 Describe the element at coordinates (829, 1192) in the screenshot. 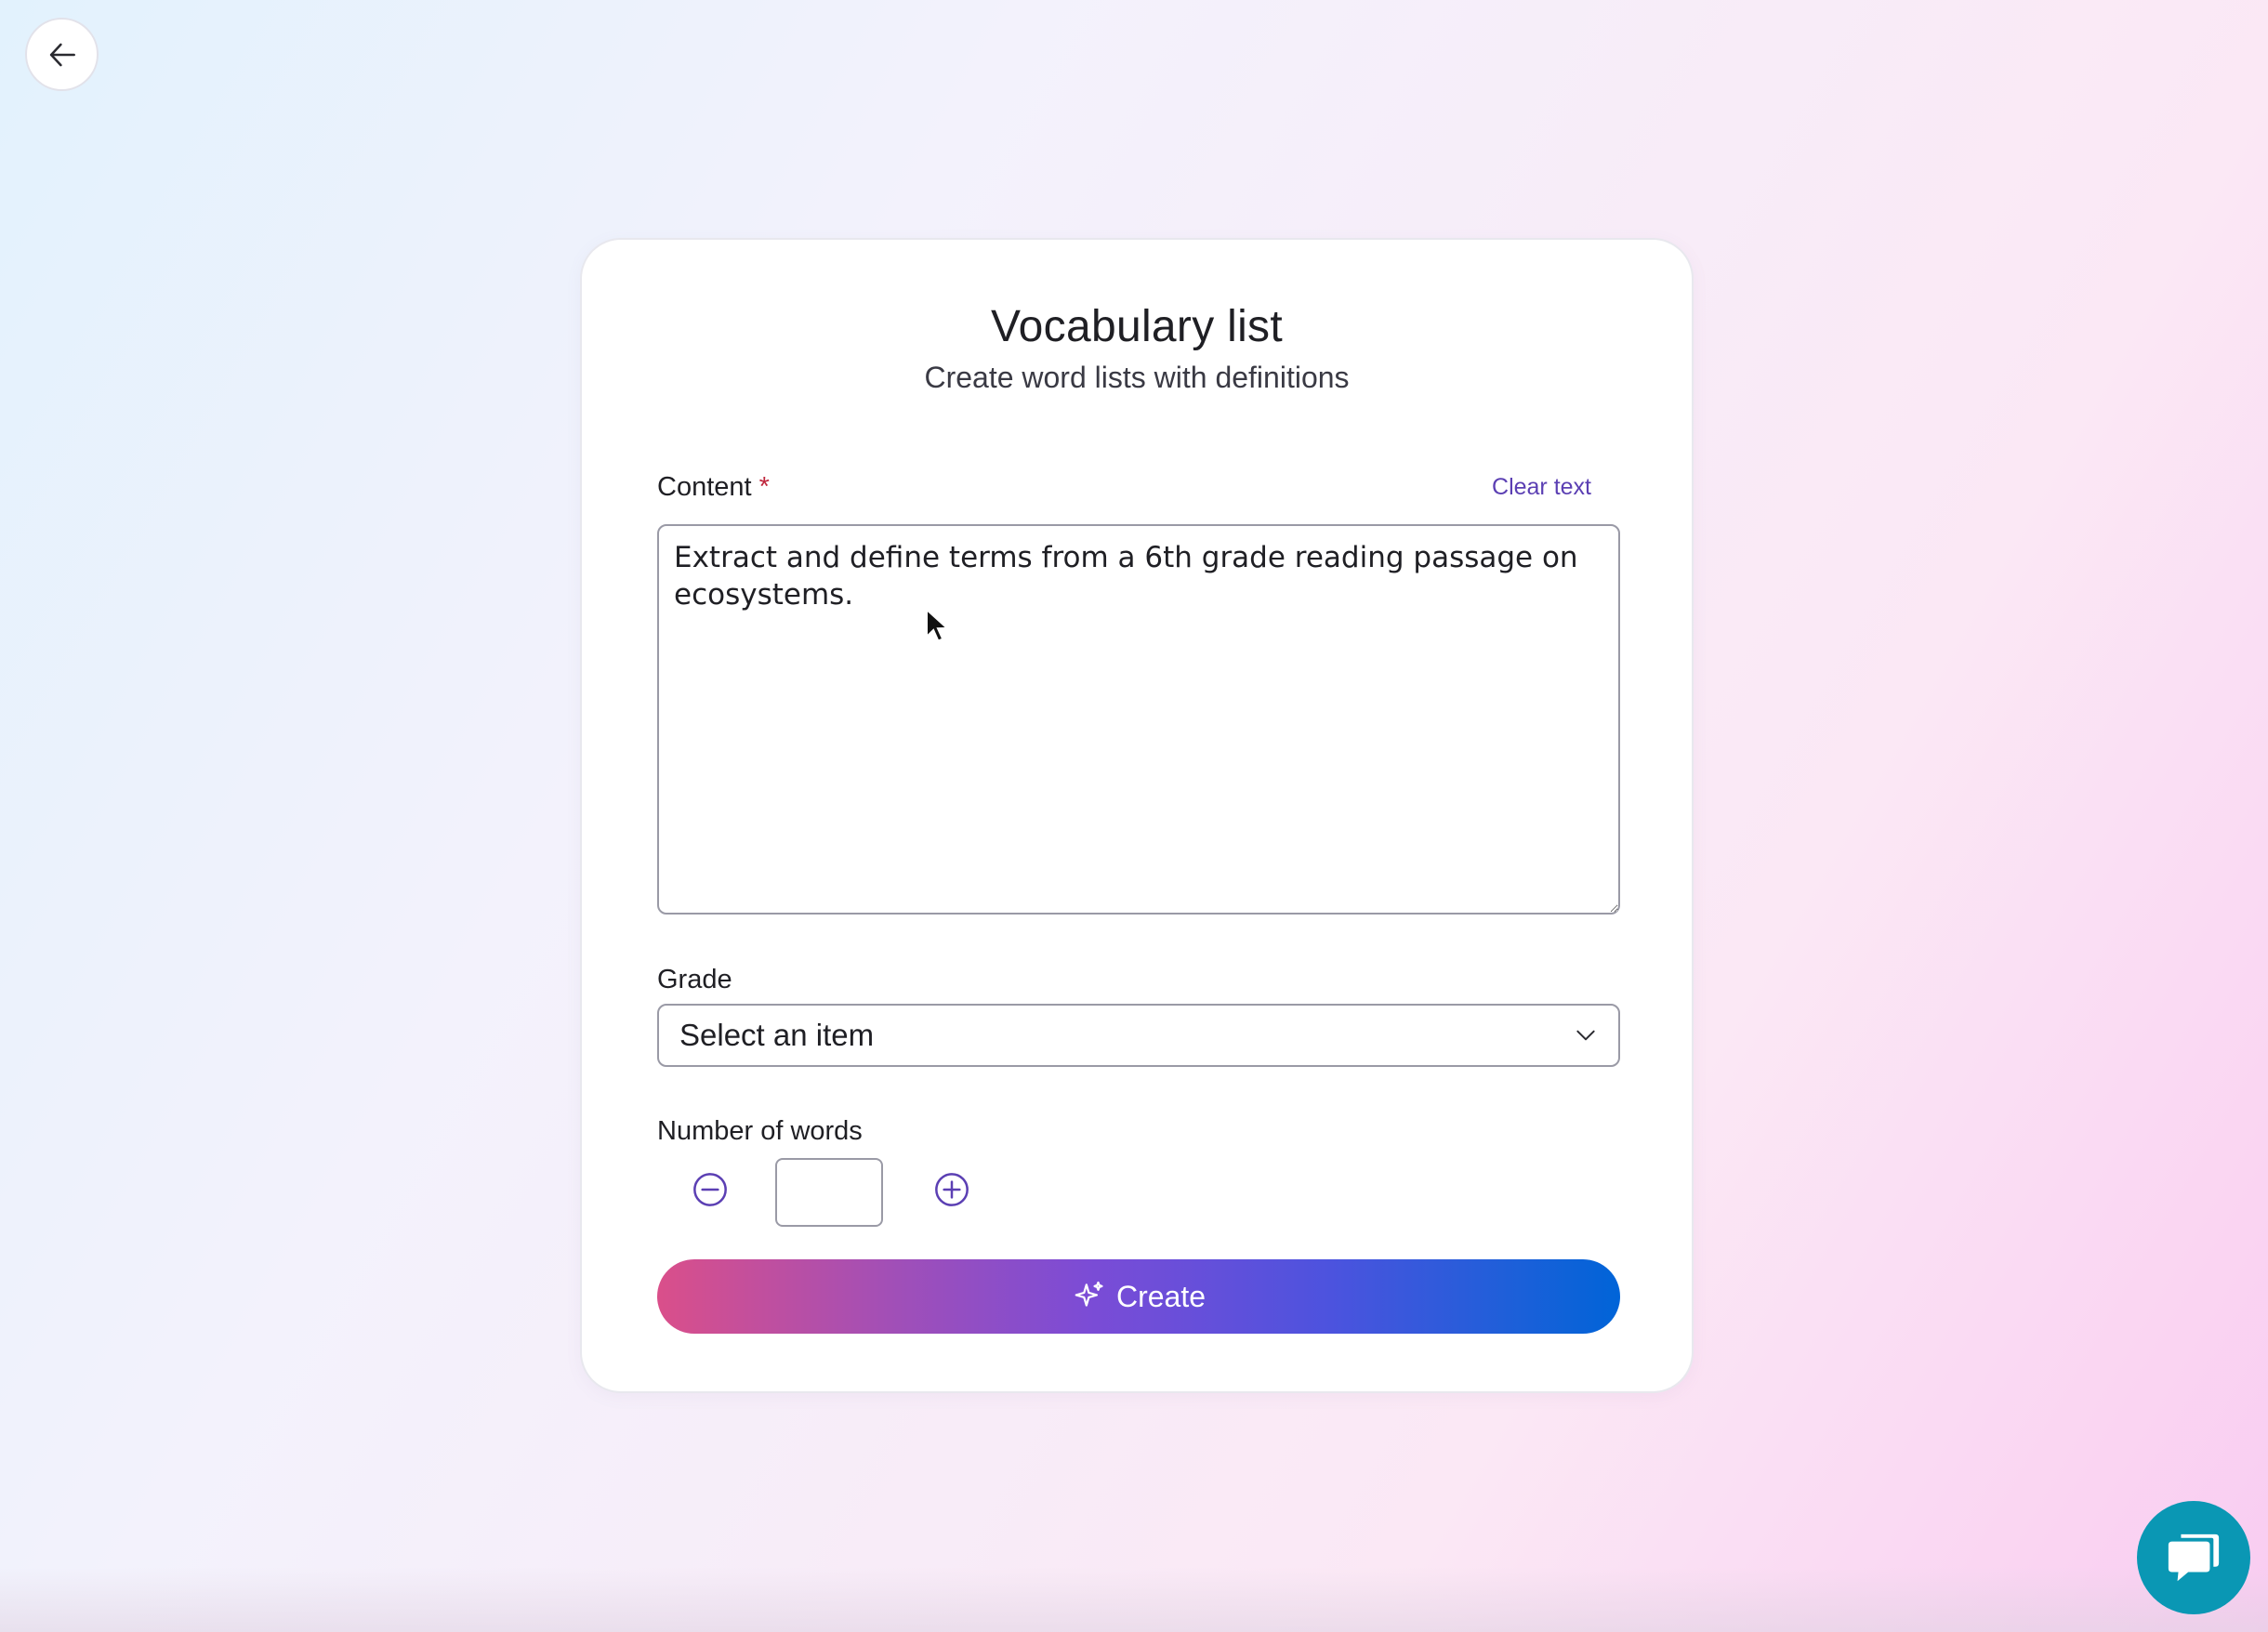

I see `number-of-words-input` at that location.